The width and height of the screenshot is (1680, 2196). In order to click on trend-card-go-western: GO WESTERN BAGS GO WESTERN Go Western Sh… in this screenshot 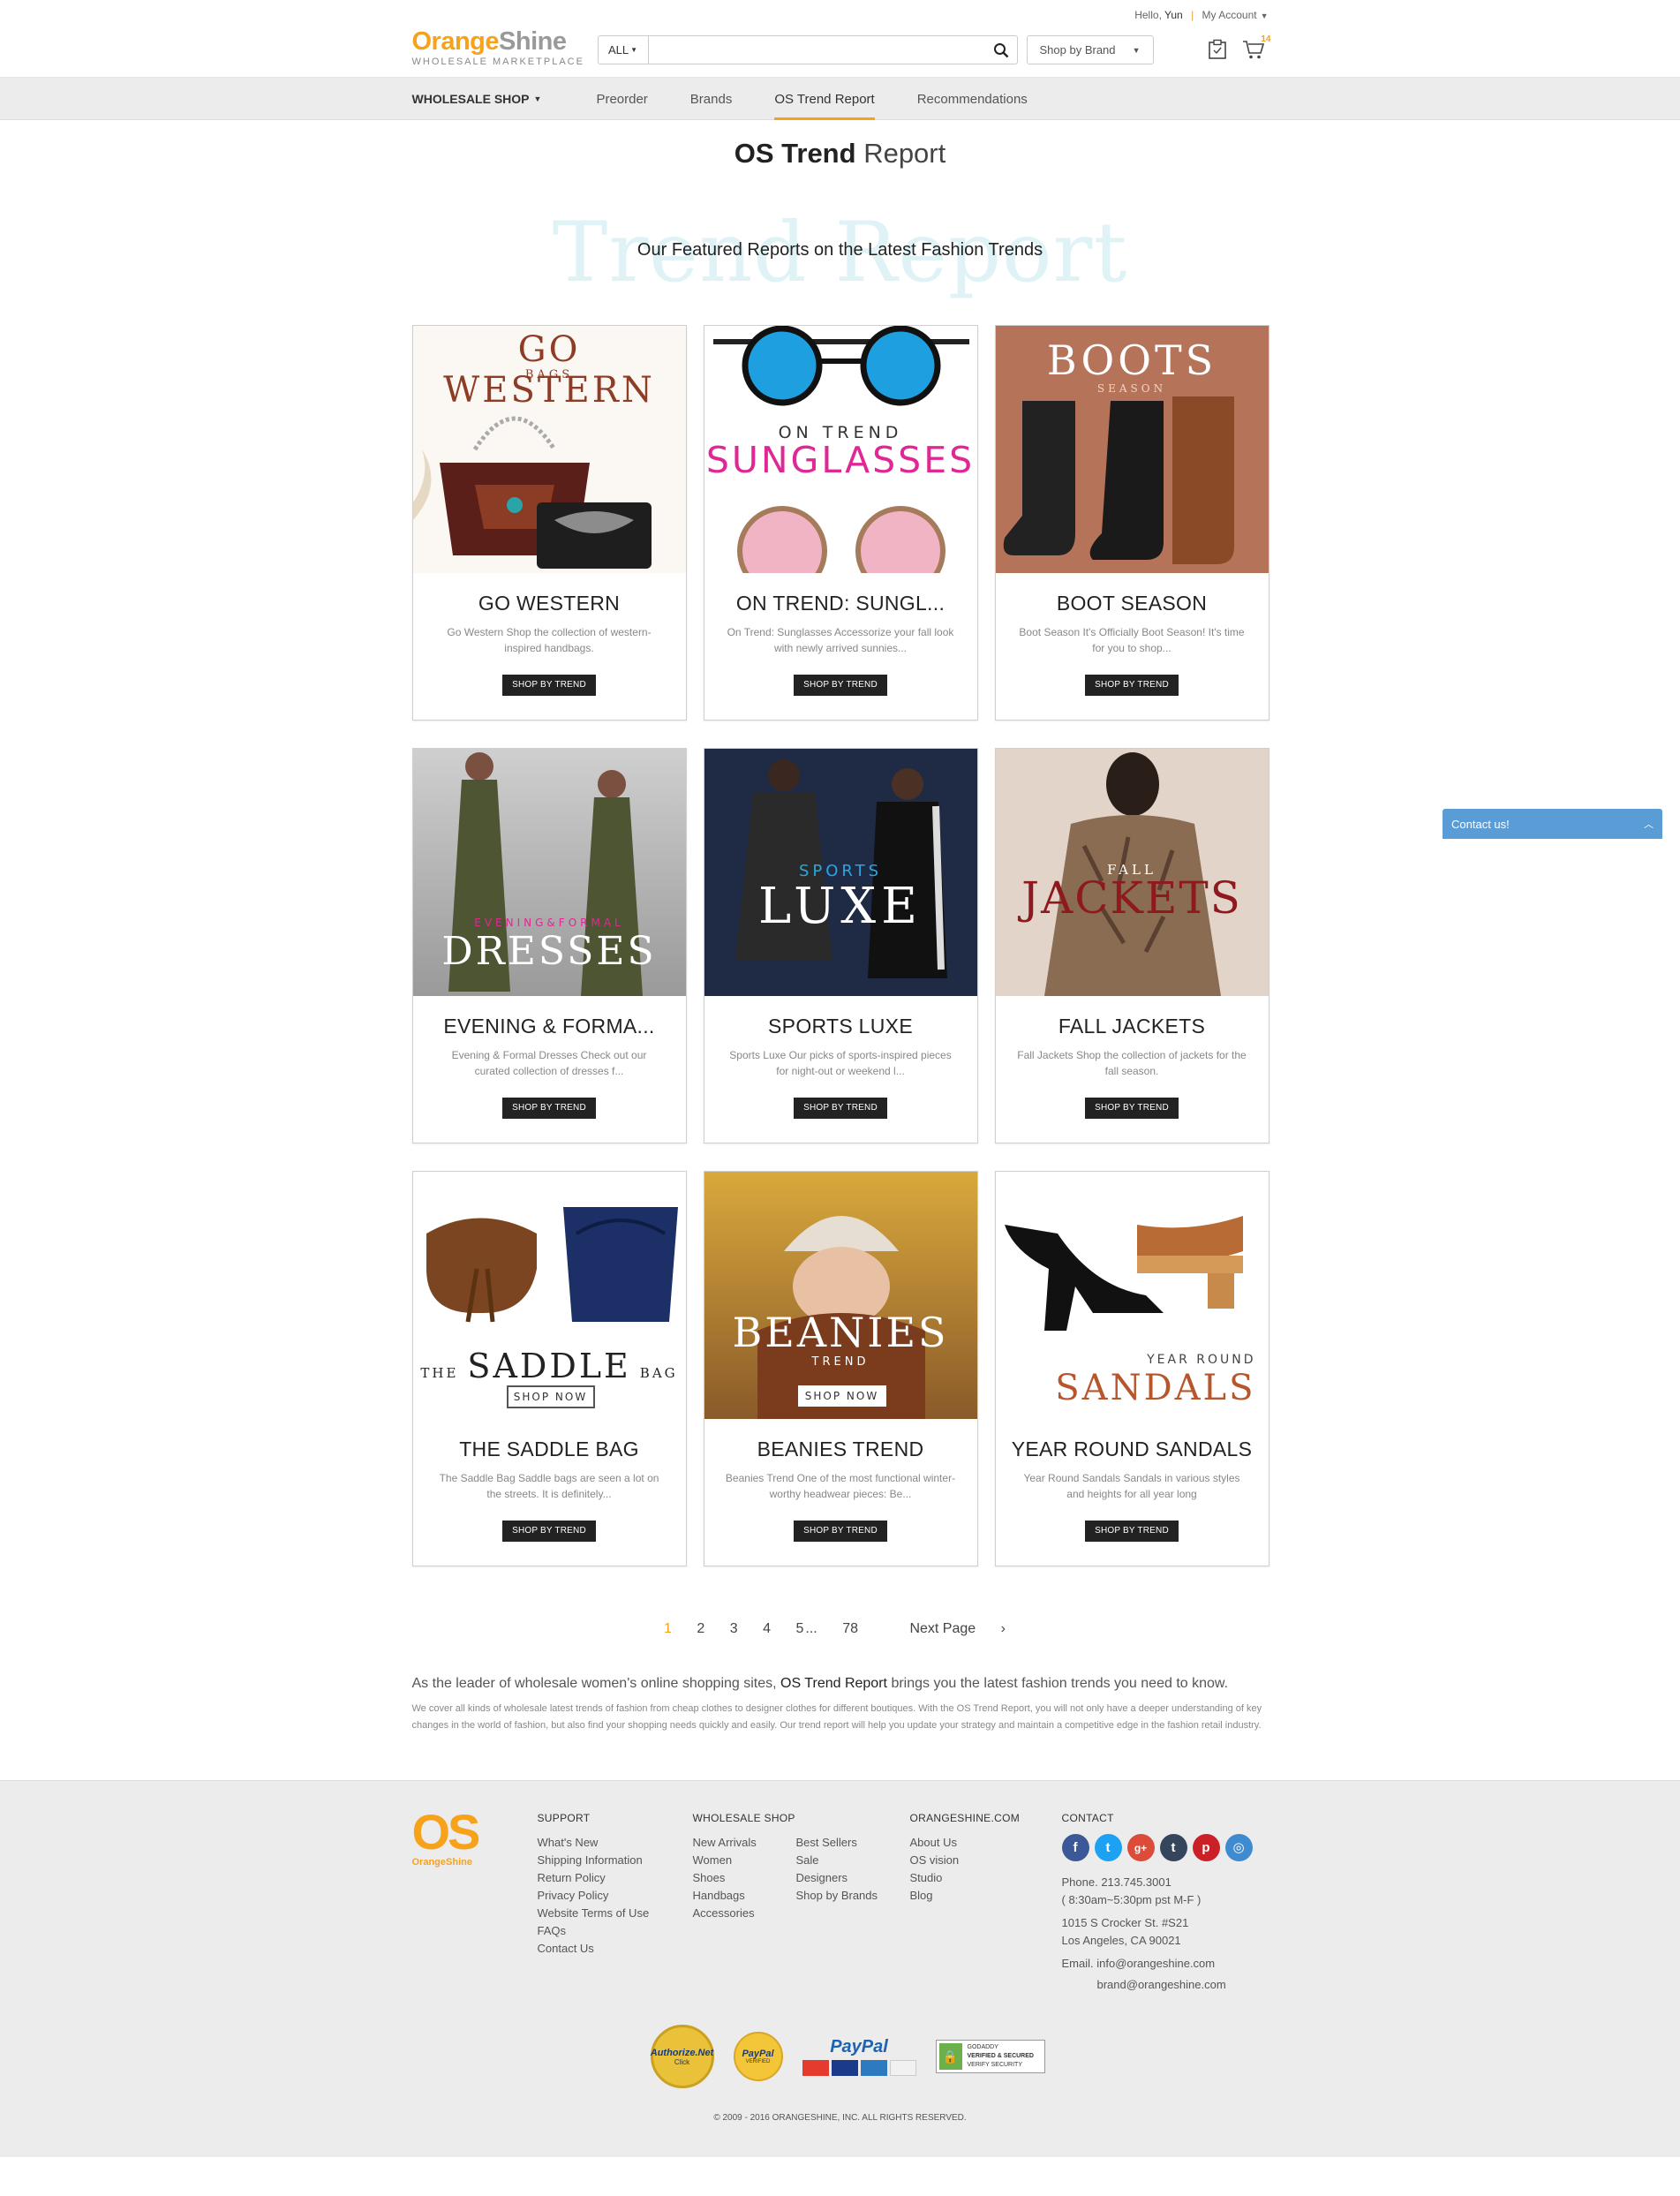, I will do `click(549, 523)`.